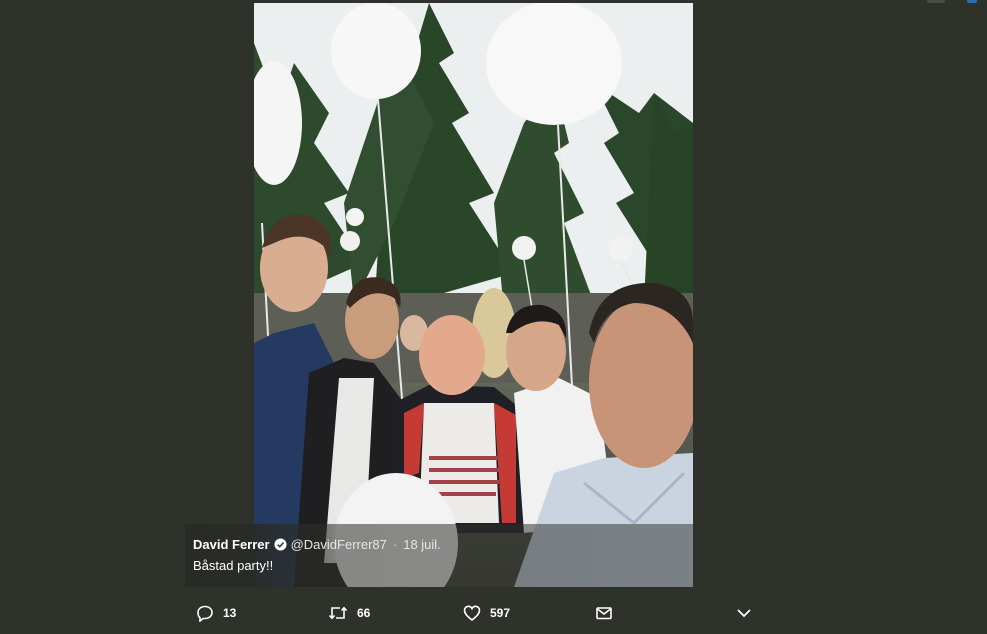 Image resolution: width=987 pixels, height=634 pixels. What do you see at coordinates (364, 613) in the screenshot?
I see `retweet-count: 66` at bounding box center [364, 613].